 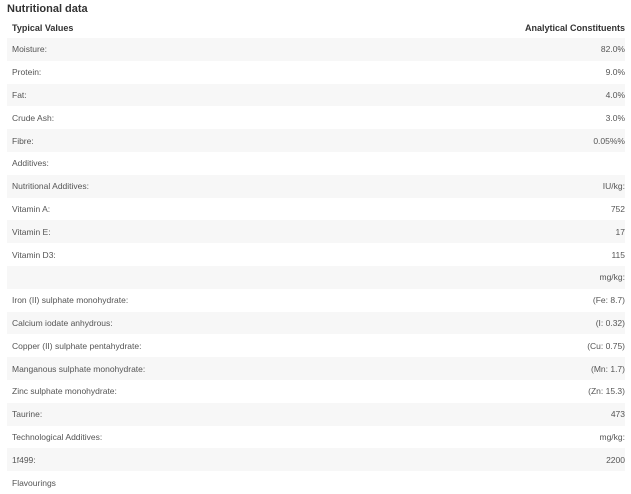 What do you see at coordinates (316, 118) in the screenshot?
I see `table-row: Crude Ash: 3.0%` at bounding box center [316, 118].